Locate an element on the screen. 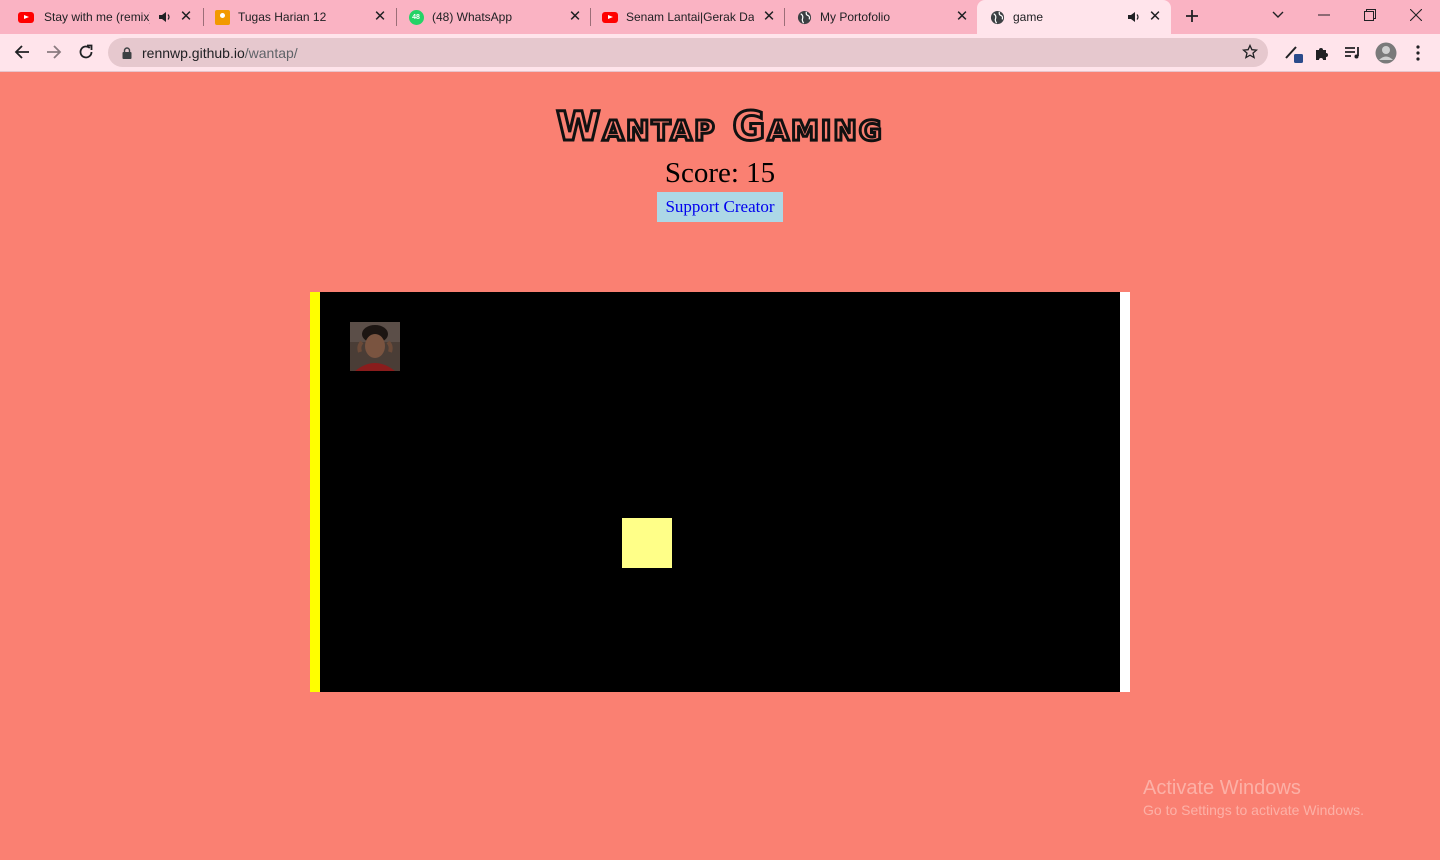 Image resolution: width=1440 pixels, height=860 pixels. whatsapp-icon: 48 is located at coordinates (416, 17).